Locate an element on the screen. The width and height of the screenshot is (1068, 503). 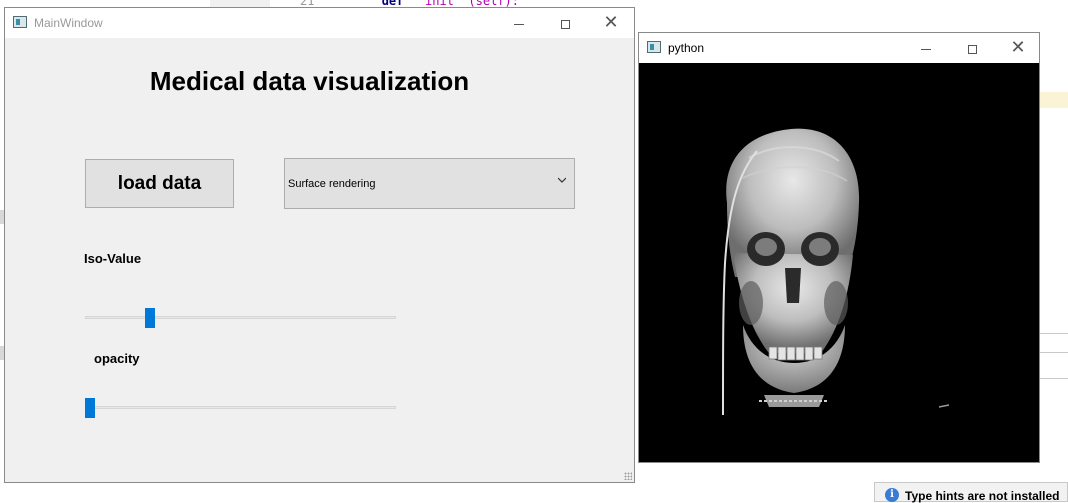
iso-value-label: Iso-Value is located at coordinates (113, 258).